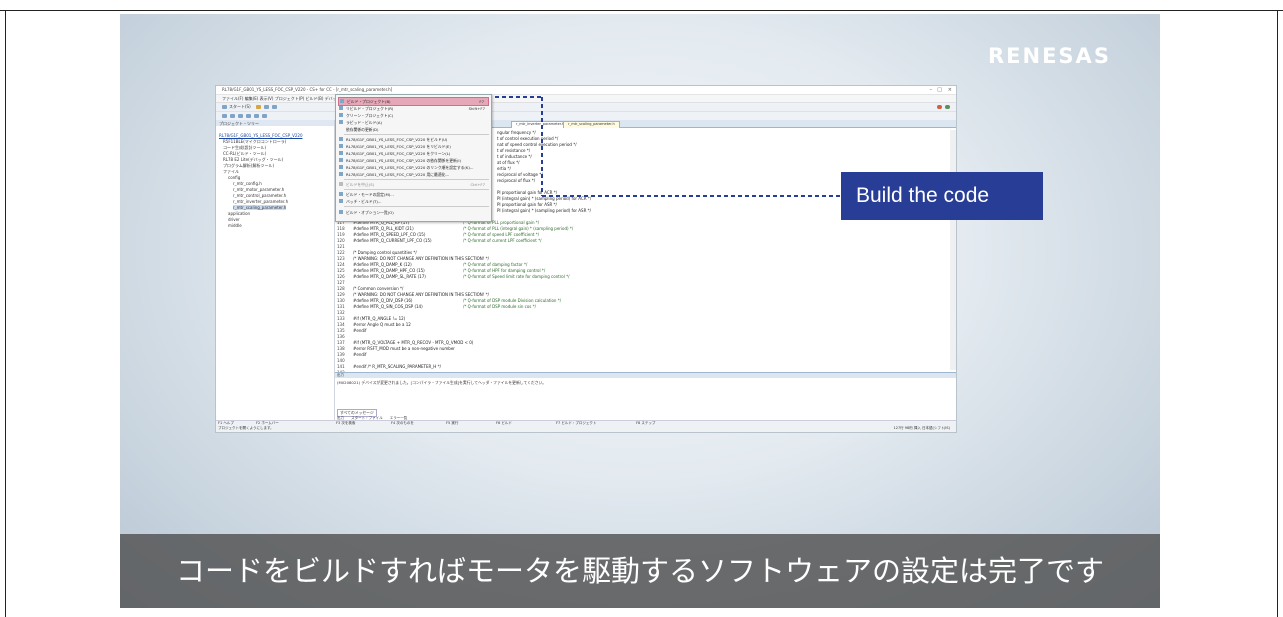  Describe the element at coordinates (508, 162) in the screenshot. I see `code-comment: at of flux */` at that location.